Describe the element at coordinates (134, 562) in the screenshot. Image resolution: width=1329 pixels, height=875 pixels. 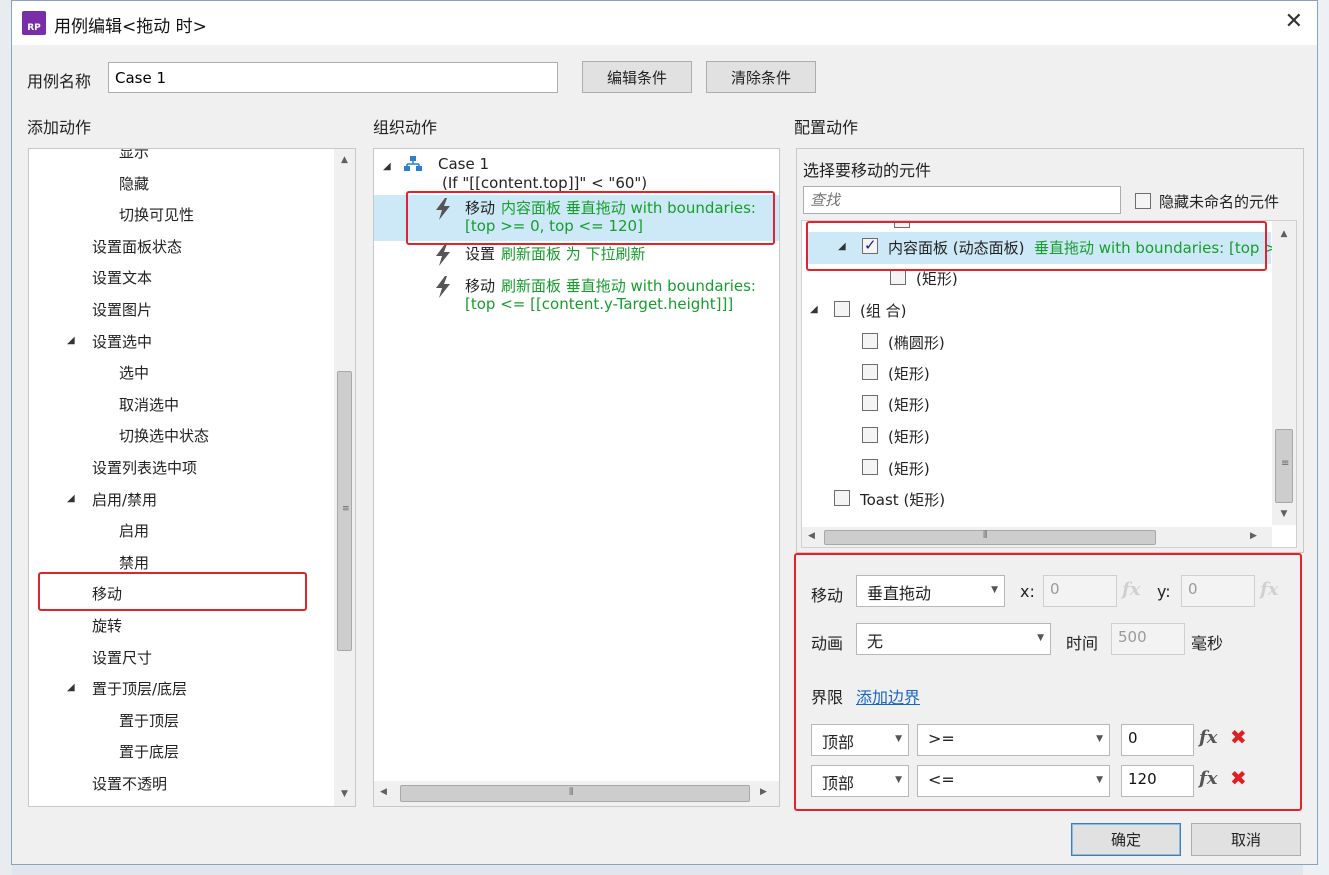
I see `add-action-item: 禁用` at that location.